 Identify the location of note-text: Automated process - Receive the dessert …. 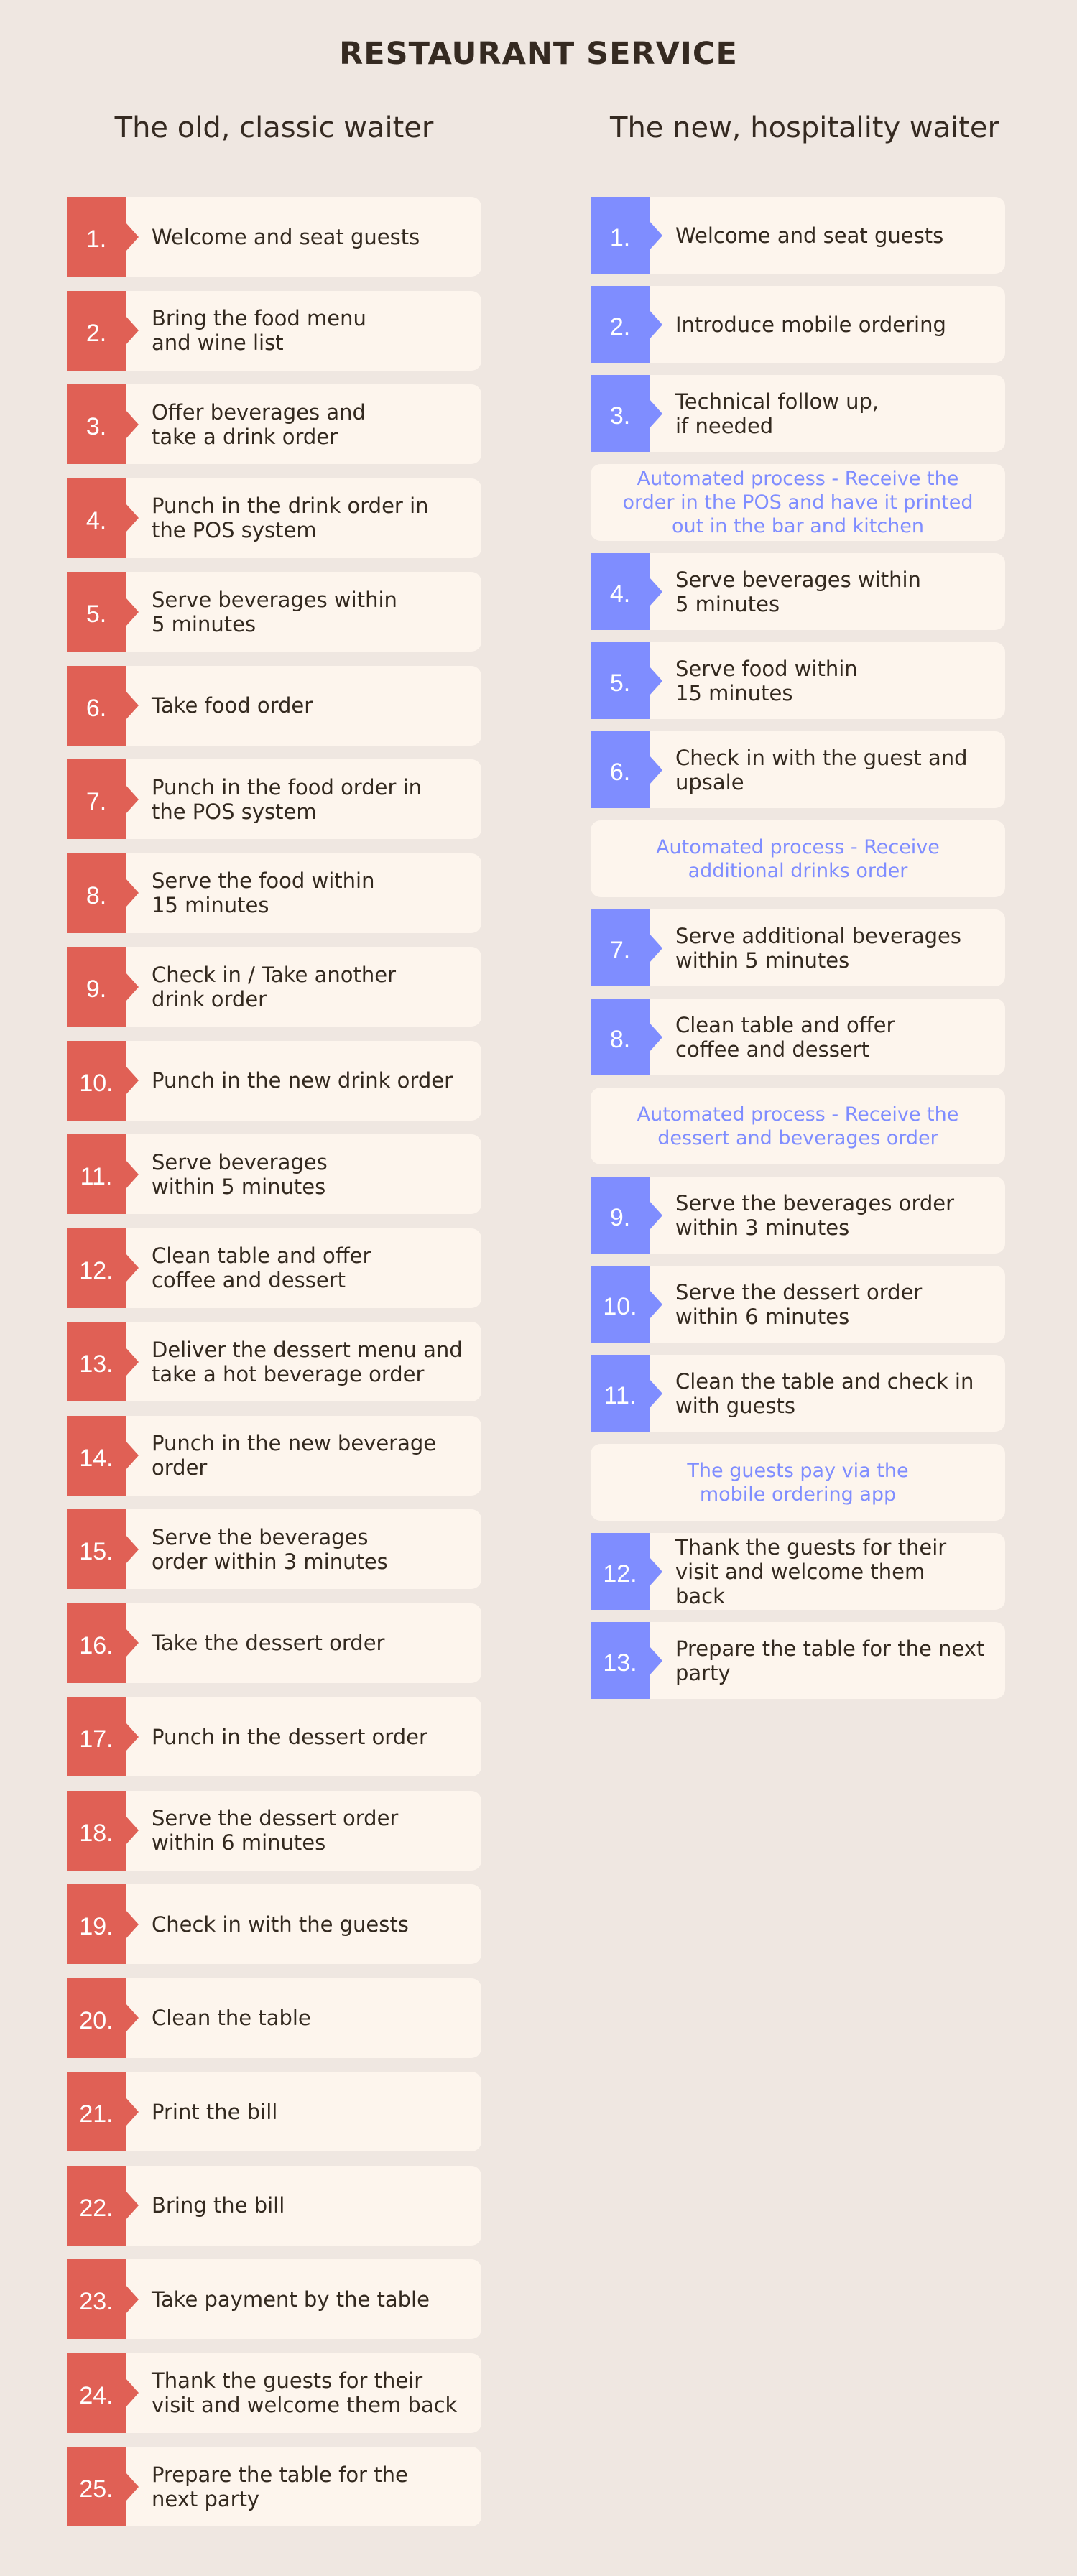
(798, 1126).